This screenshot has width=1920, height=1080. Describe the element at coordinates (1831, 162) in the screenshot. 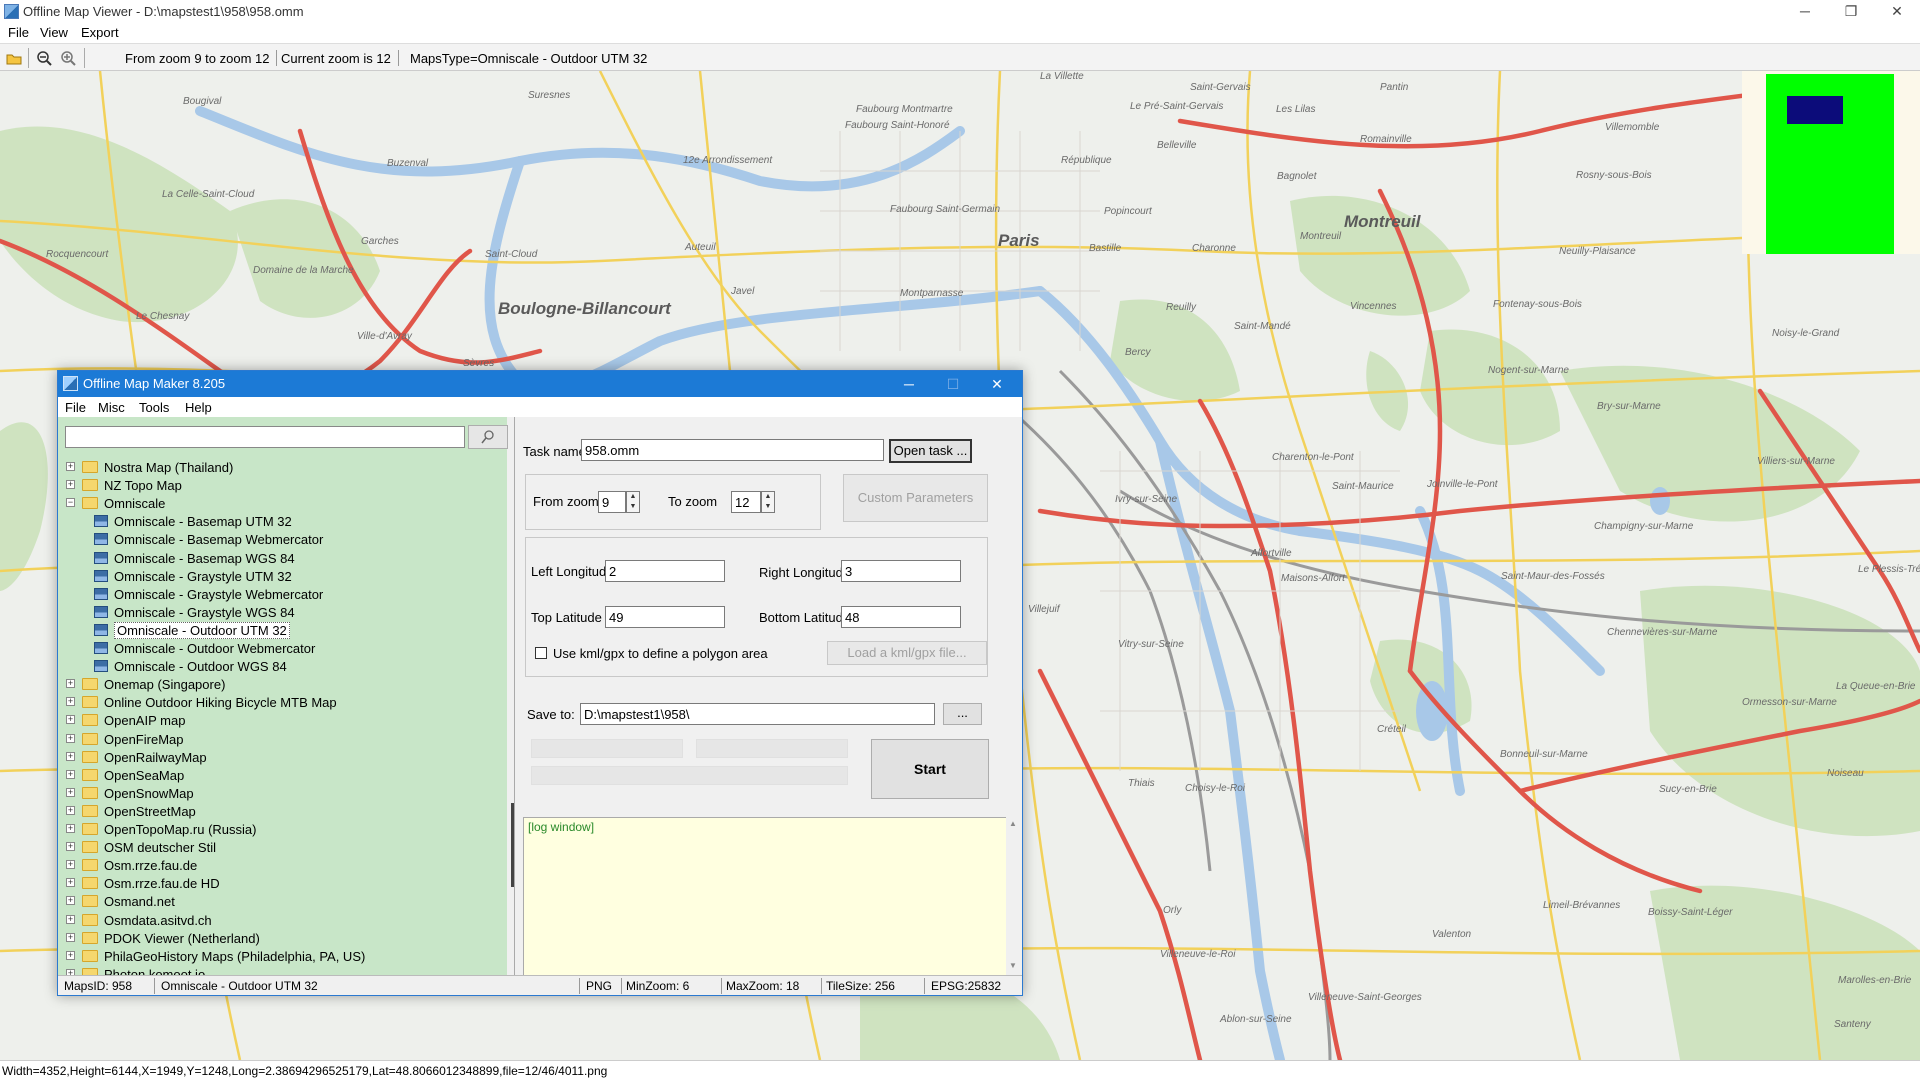

I see `overview-minimap` at that location.